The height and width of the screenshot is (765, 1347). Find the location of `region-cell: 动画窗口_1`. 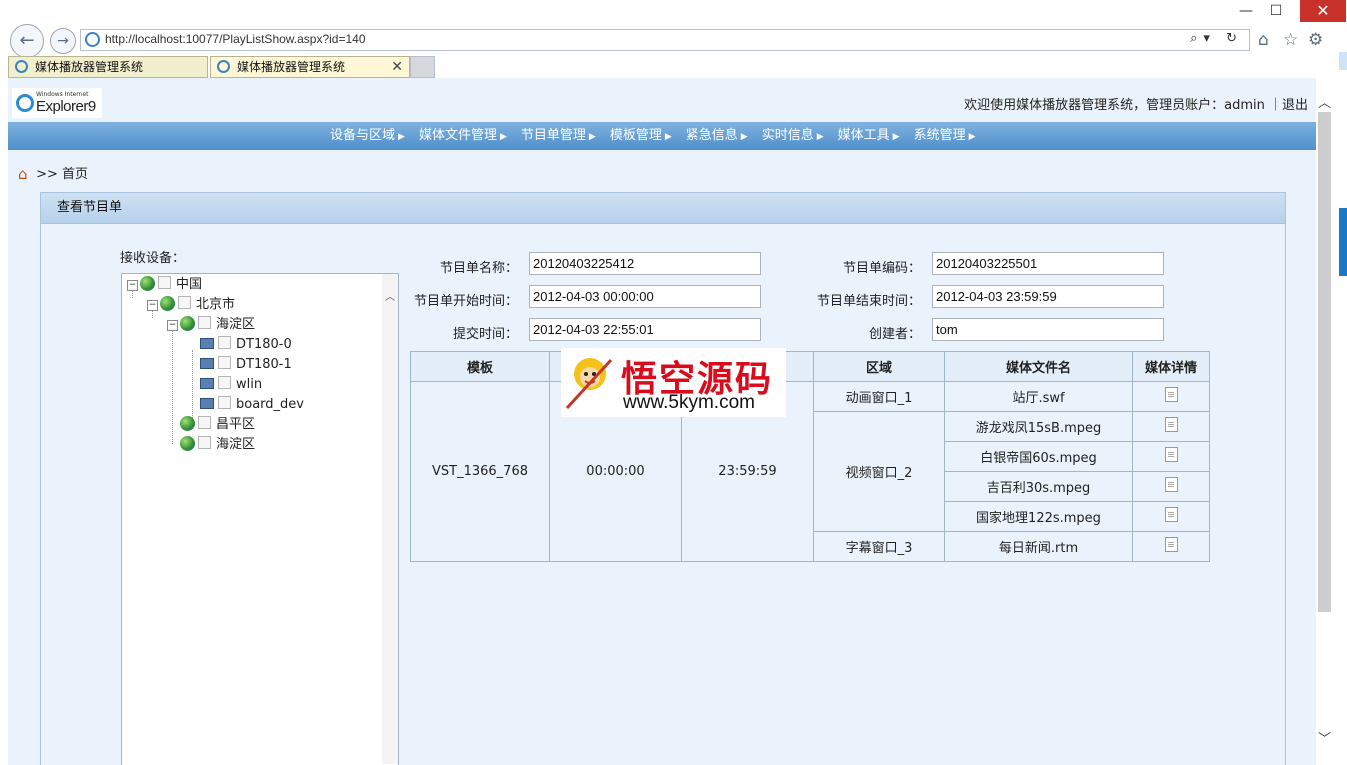

region-cell: 动画窗口_1 is located at coordinates (879, 396).